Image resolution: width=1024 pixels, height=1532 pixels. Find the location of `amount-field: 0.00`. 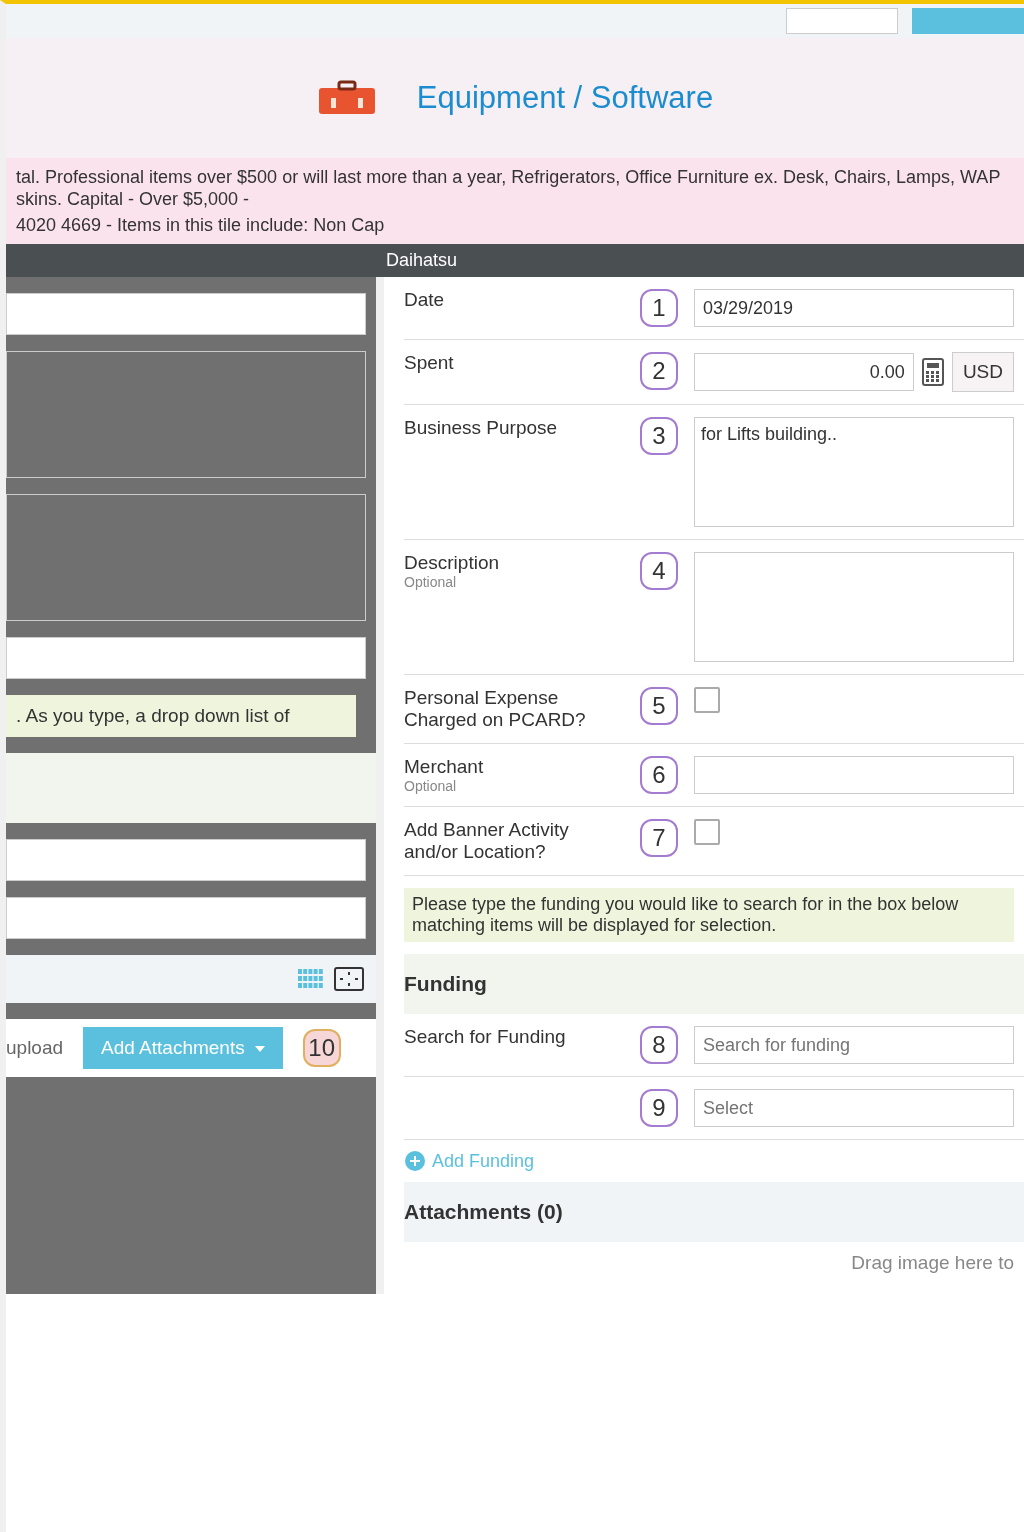

amount-field: 0.00 is located at coordinates (804, 372).